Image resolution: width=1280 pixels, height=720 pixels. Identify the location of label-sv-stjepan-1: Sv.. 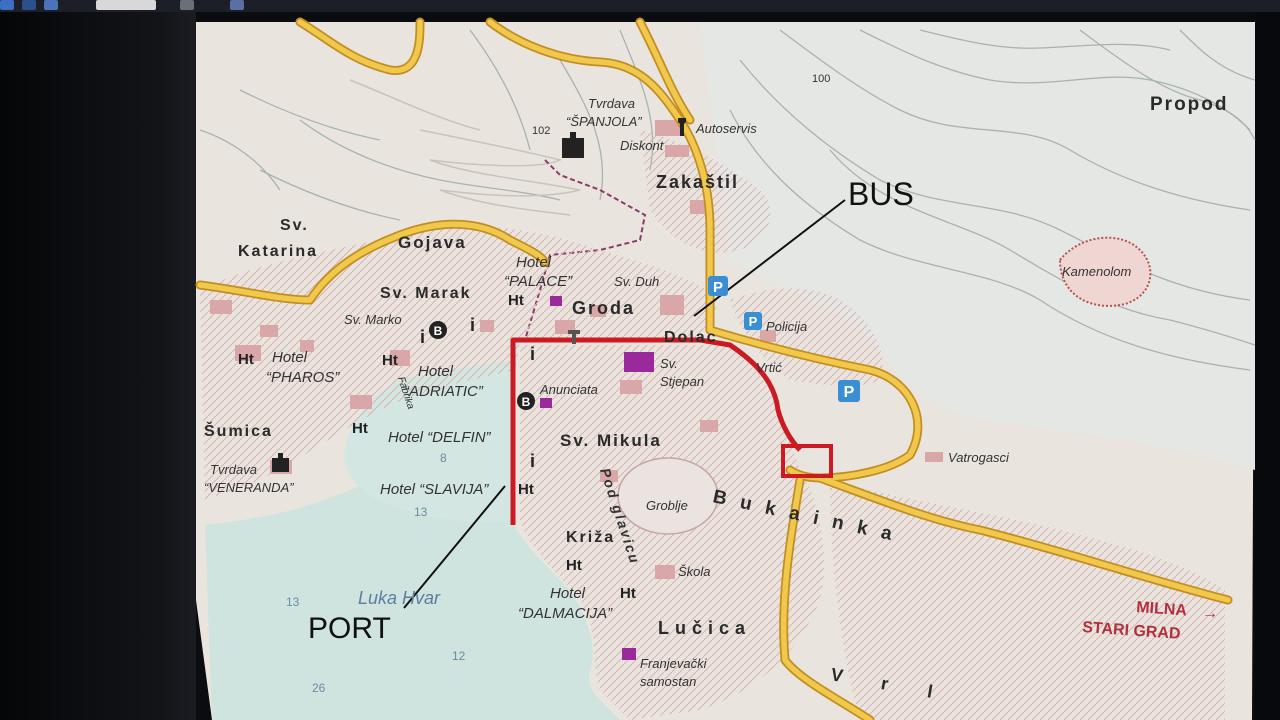
(669, 363).